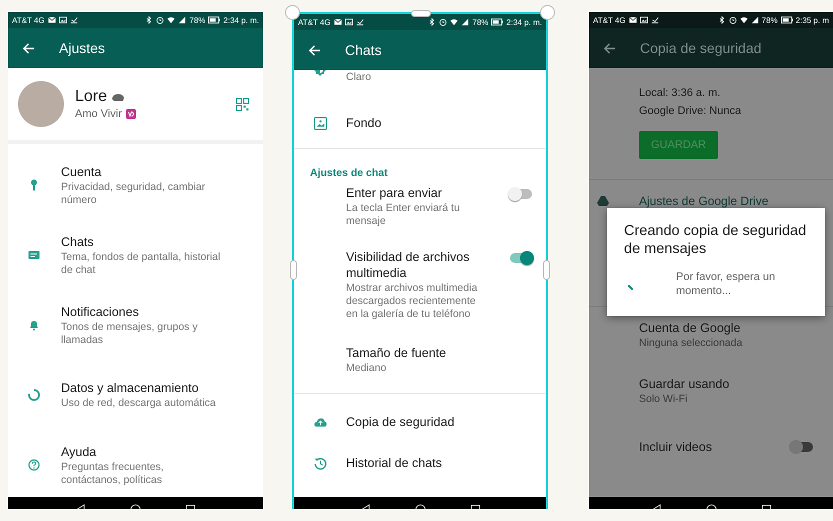 This screenshot has height=521, width=833. Describe the element at coordinates (701, 48) in the screenshot. I see `screen-title: Copia de seguridad` at that location.